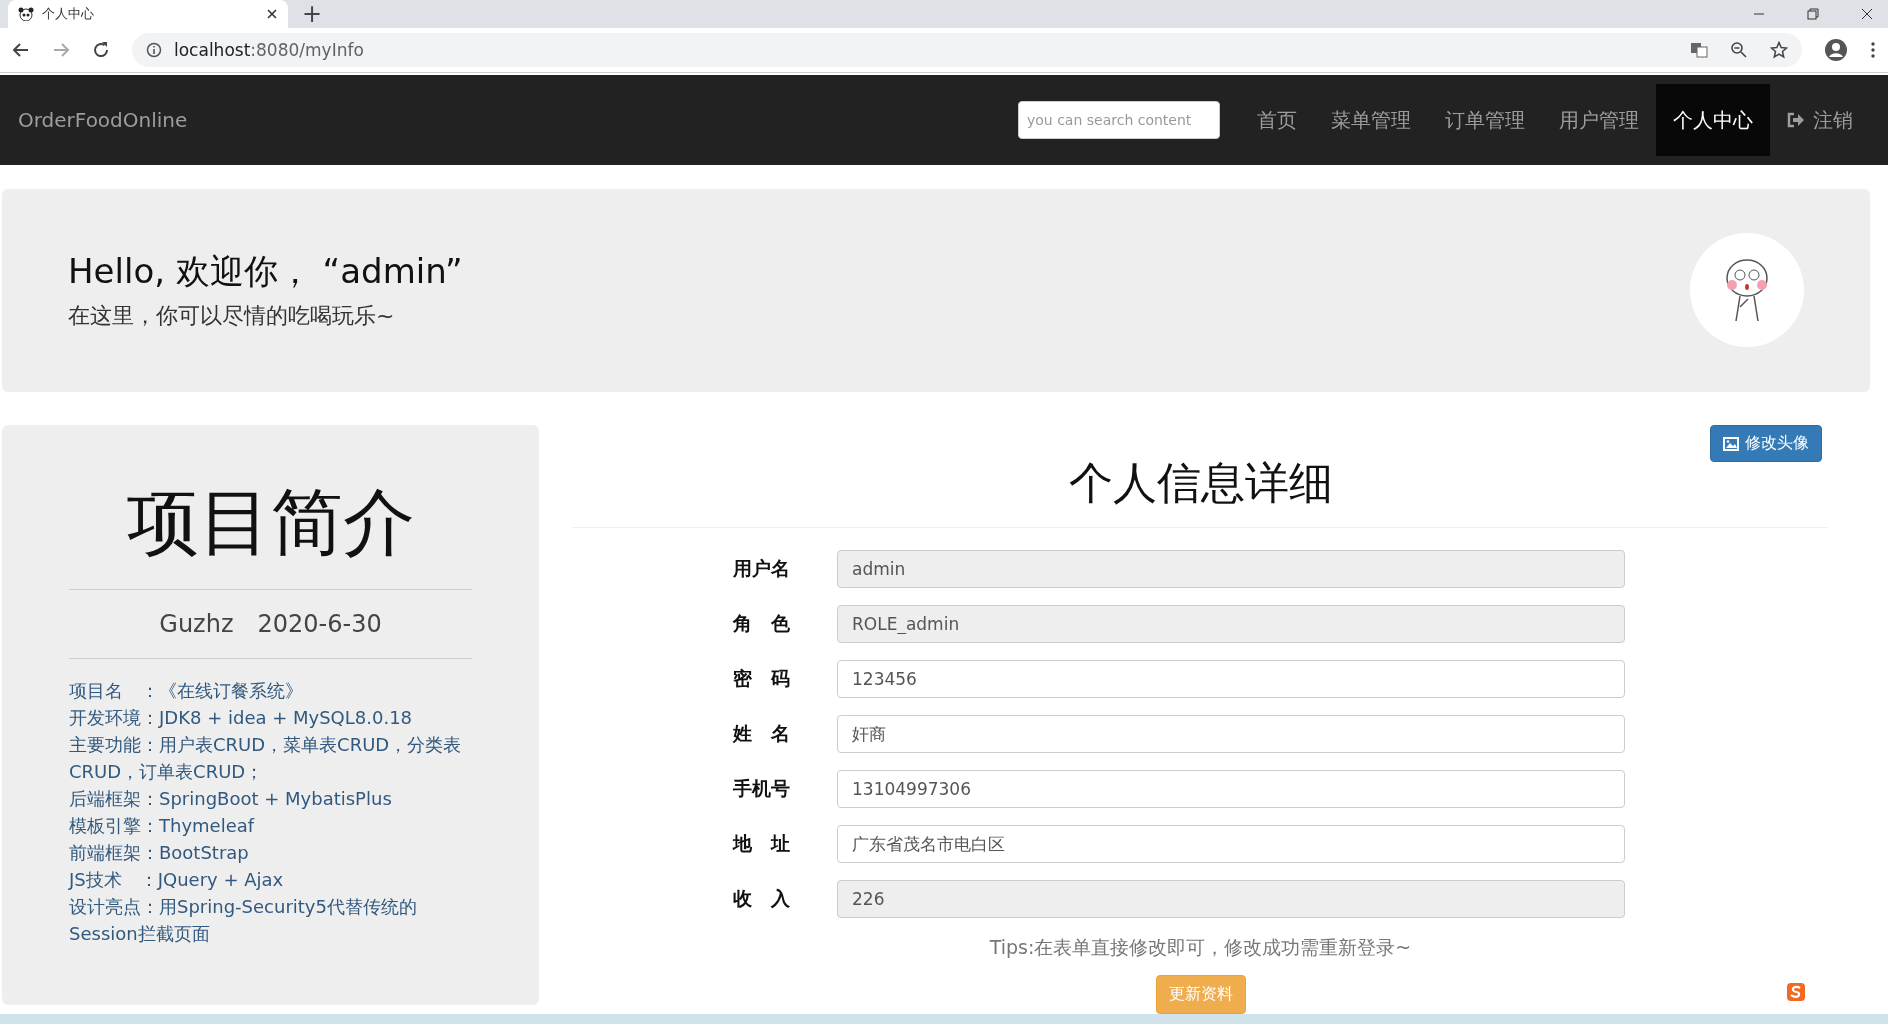 Image resolution: width=1888 pixels, height=1024 pixels. What do you see at coordinates (26, 14) in the screenshot?
I see `panda-icon` at bounding box center [26, 14].